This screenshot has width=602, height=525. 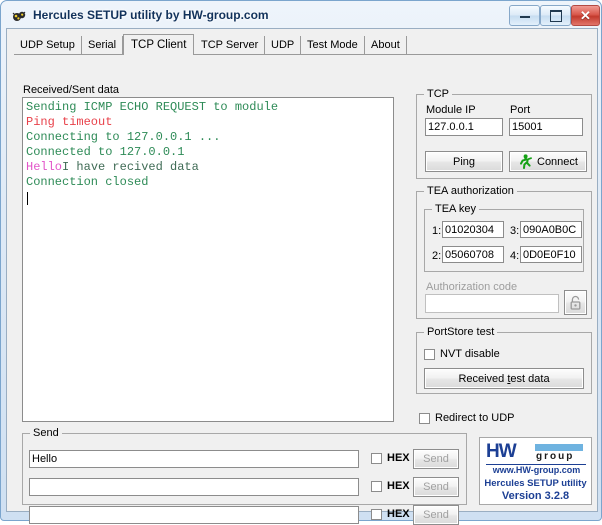 I want to click on tea-key-legend: TEA key, so click(x=455, y=209).